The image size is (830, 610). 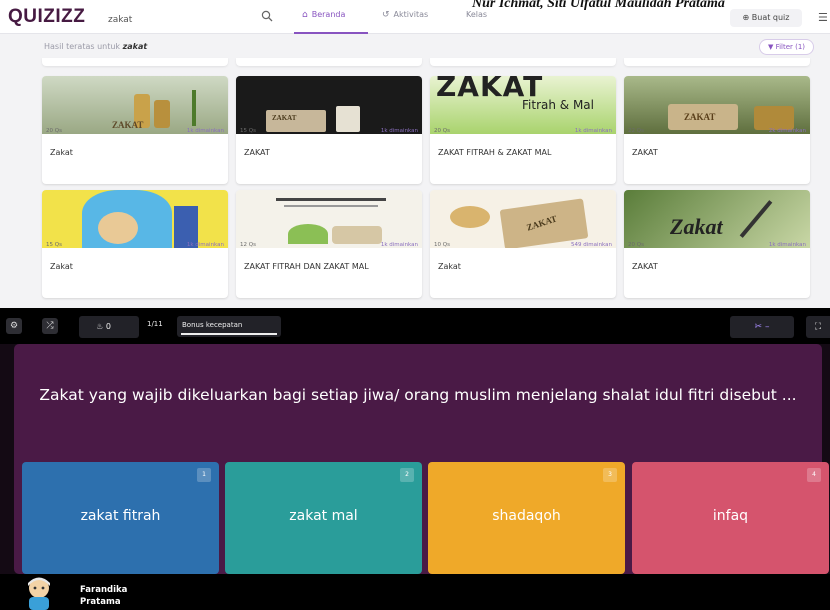 What do you see at coordinates (787, 131) in the screenshot?
I see `play-count: 2k dimainkan` at bounding box center [787, 131].